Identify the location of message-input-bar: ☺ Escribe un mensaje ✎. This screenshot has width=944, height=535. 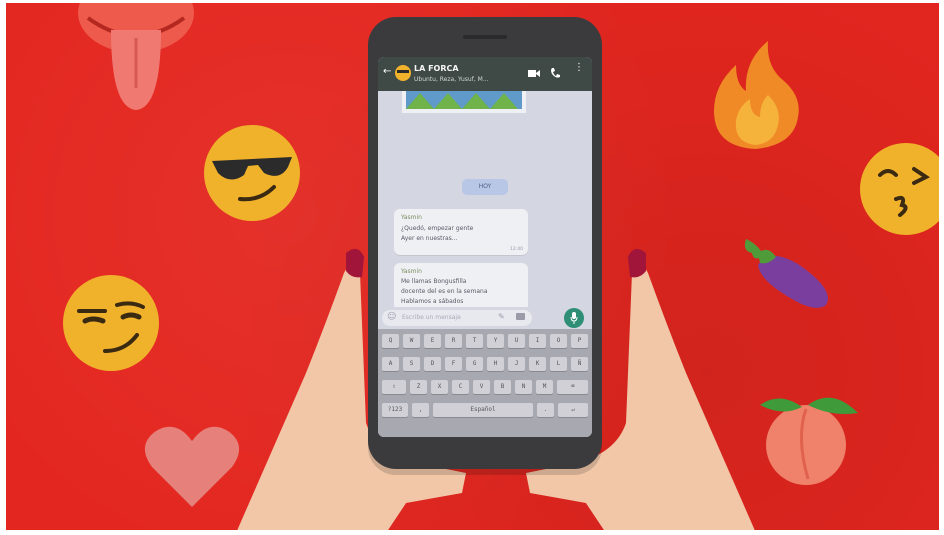
(485, 318).